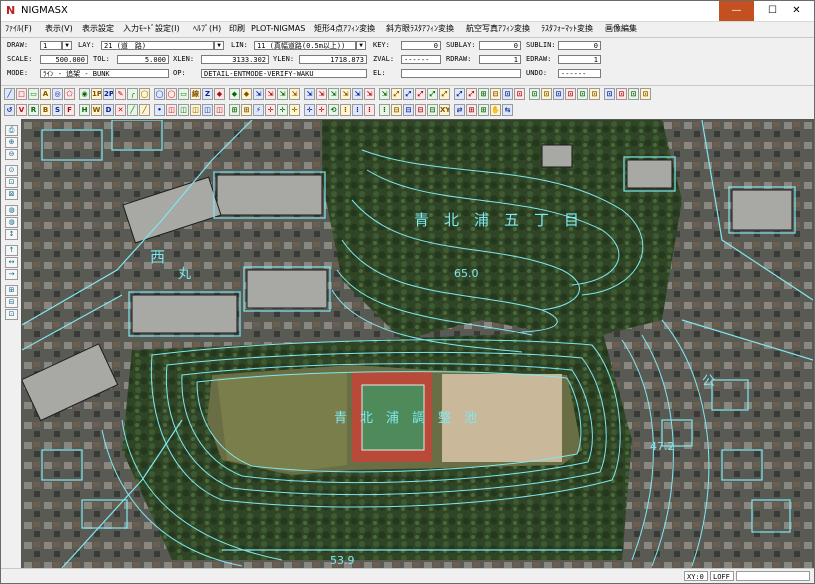 Image resolution: width=815 pixels, height=584 pixels. What do you see at coordinates (396, 110) in the screenshot?
I see `tool-button-row2-31: ⊟` at bounding box center [396, 110].